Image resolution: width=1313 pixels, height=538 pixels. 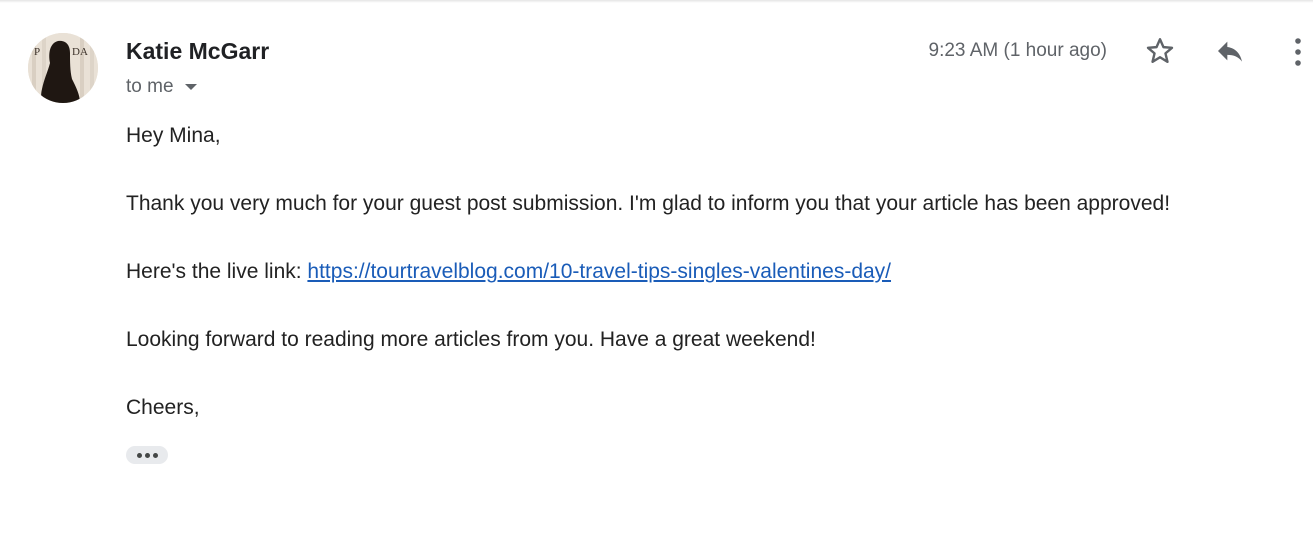 I want to click on sender-avatar: P DA, so click(x=63, y=68).